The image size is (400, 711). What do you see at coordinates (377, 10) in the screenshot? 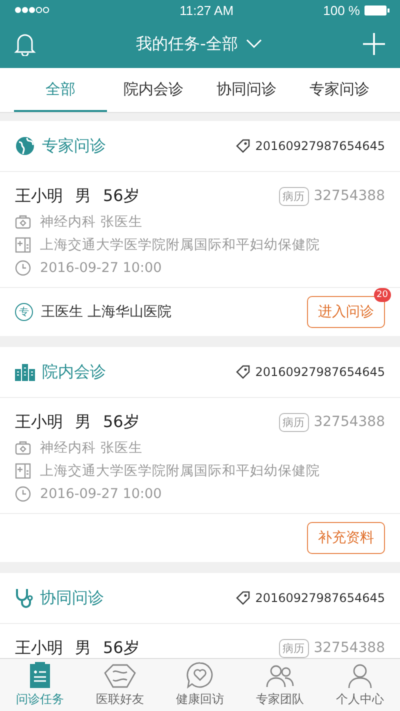
I see `battery-icon` at bounding box center [377, 10].